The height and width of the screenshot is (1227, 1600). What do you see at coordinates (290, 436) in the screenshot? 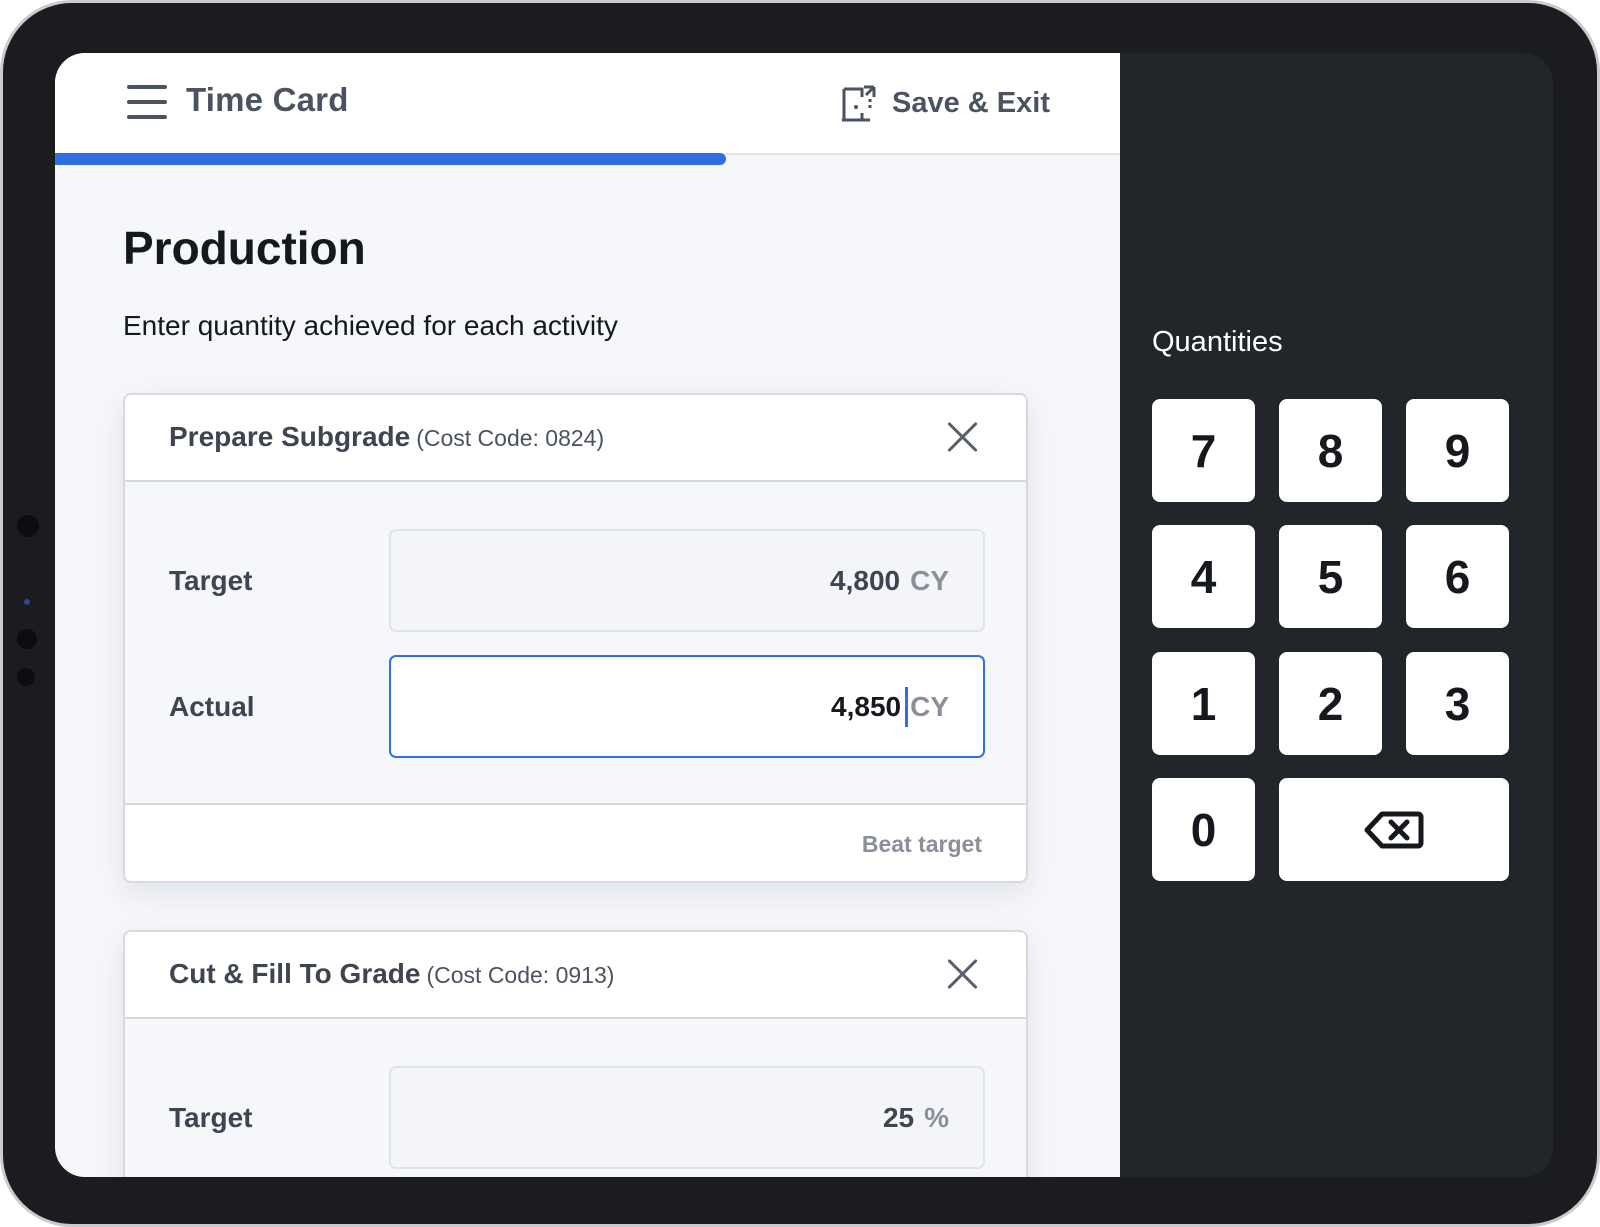
I see `activity-name: Prepare Subgrade` at bounding box center [290, 436].